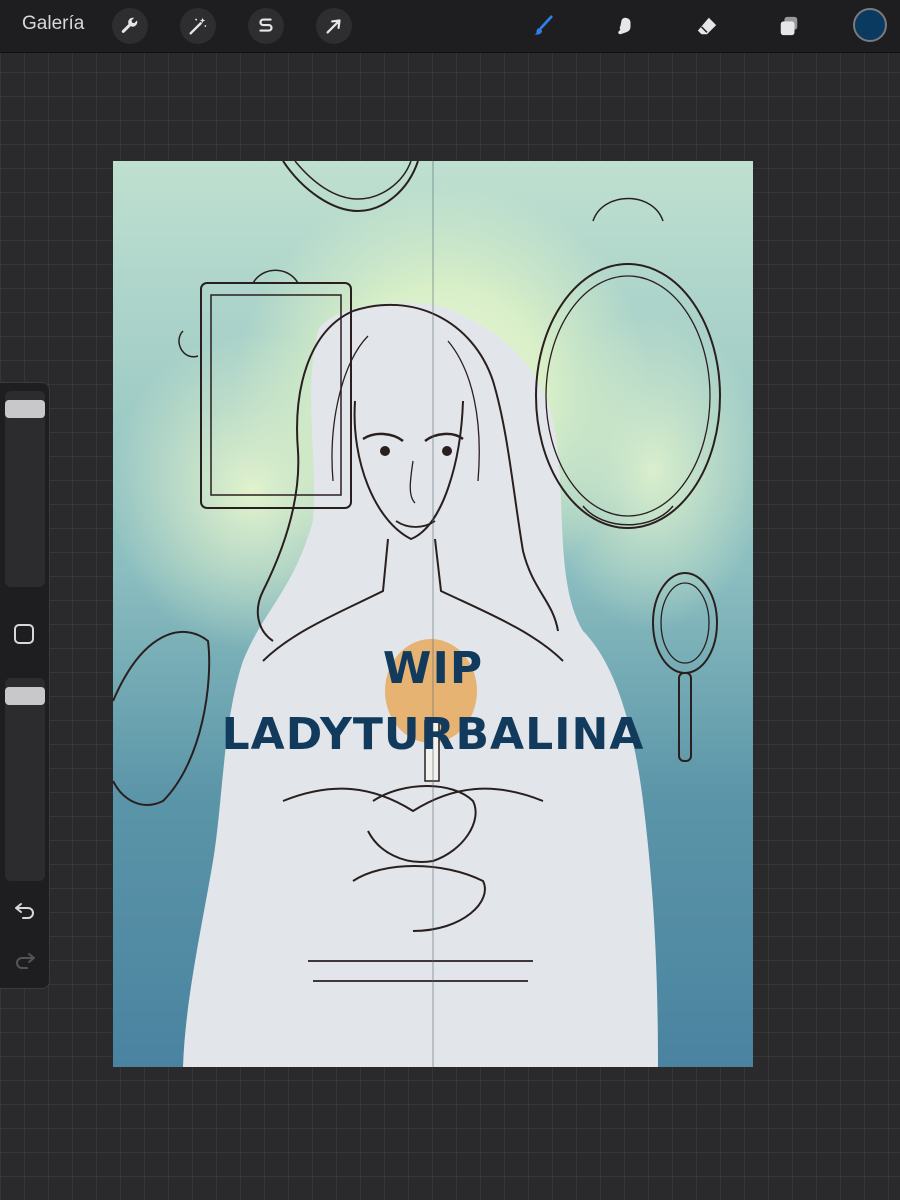 This screenshot has height=1200, width=900. I want to click on smudge-button, so click(625, 26).